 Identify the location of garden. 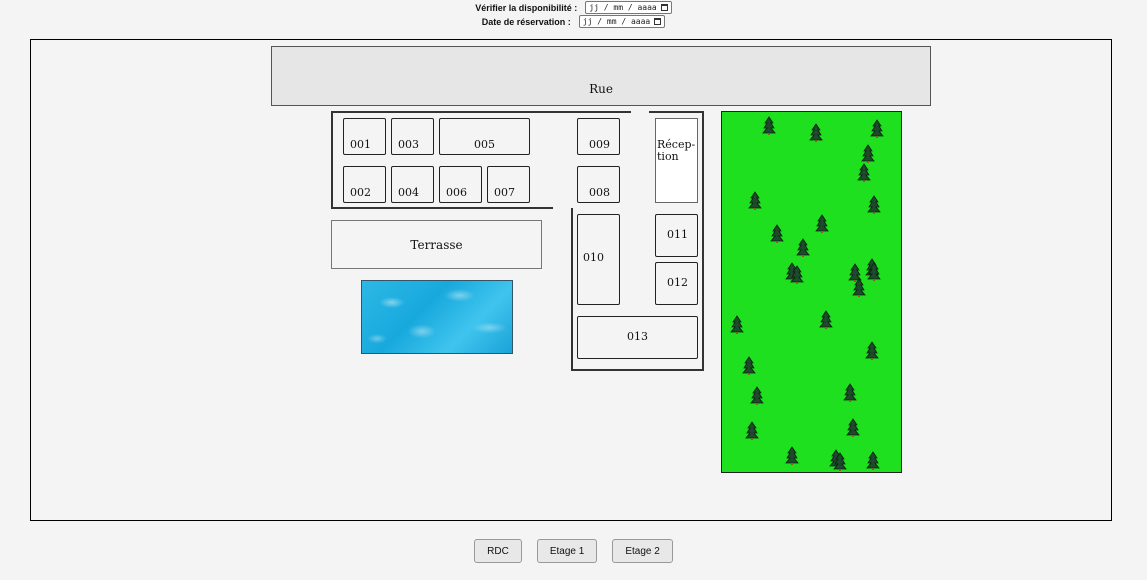
(811, 292).